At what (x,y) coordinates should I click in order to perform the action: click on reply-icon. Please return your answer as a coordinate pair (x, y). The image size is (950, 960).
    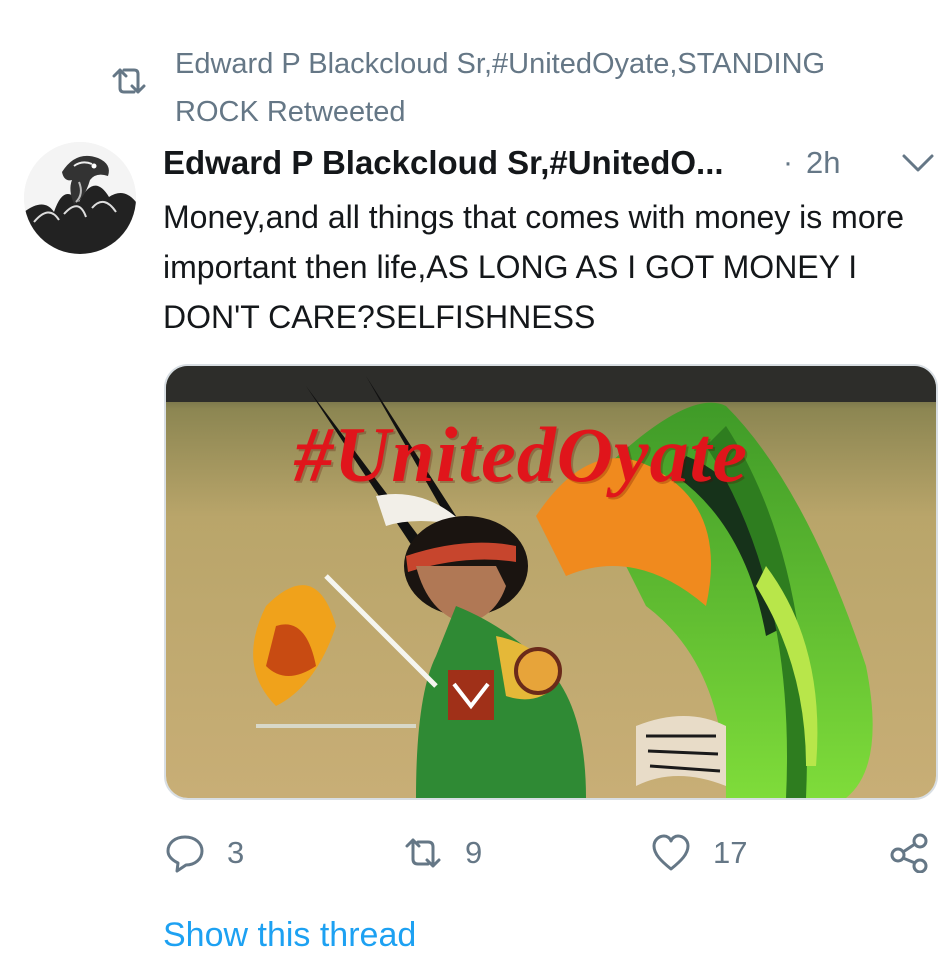
    Looking at the image, I should click on (185, 854).